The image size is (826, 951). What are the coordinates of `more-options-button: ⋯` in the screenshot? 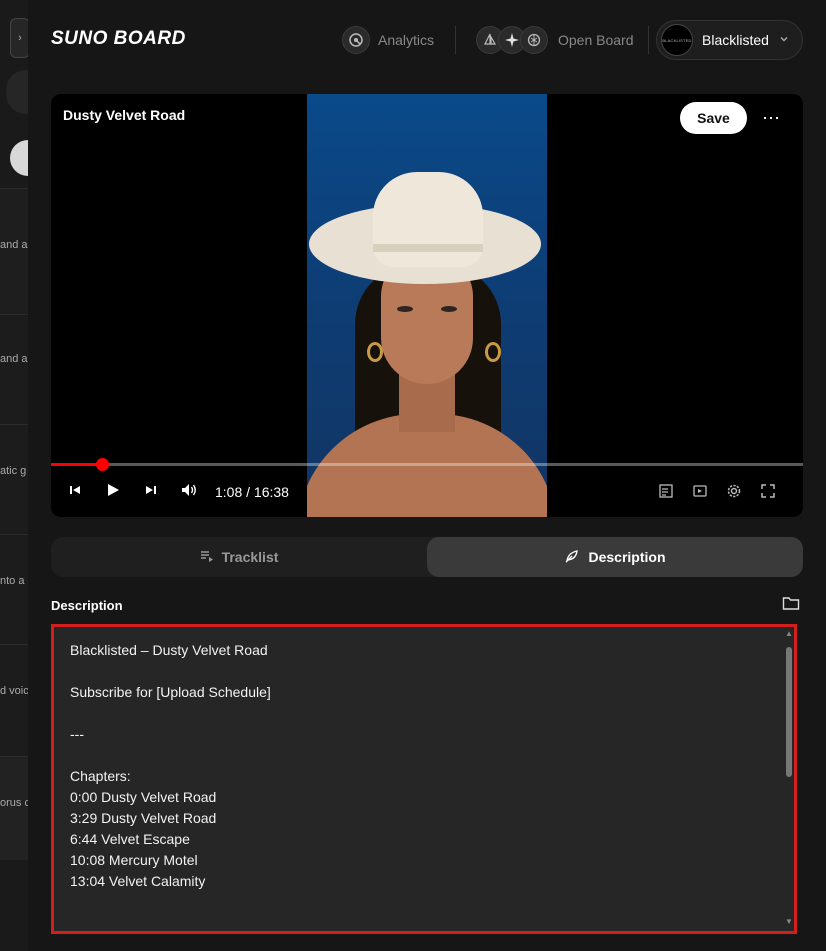 It's located at (771, 118).